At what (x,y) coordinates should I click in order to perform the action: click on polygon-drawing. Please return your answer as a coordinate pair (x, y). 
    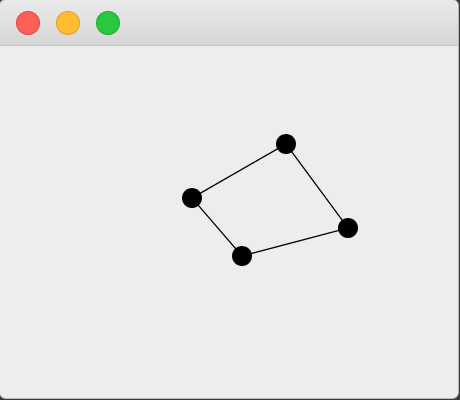
    Looking at the image, I should click on (270, 200).